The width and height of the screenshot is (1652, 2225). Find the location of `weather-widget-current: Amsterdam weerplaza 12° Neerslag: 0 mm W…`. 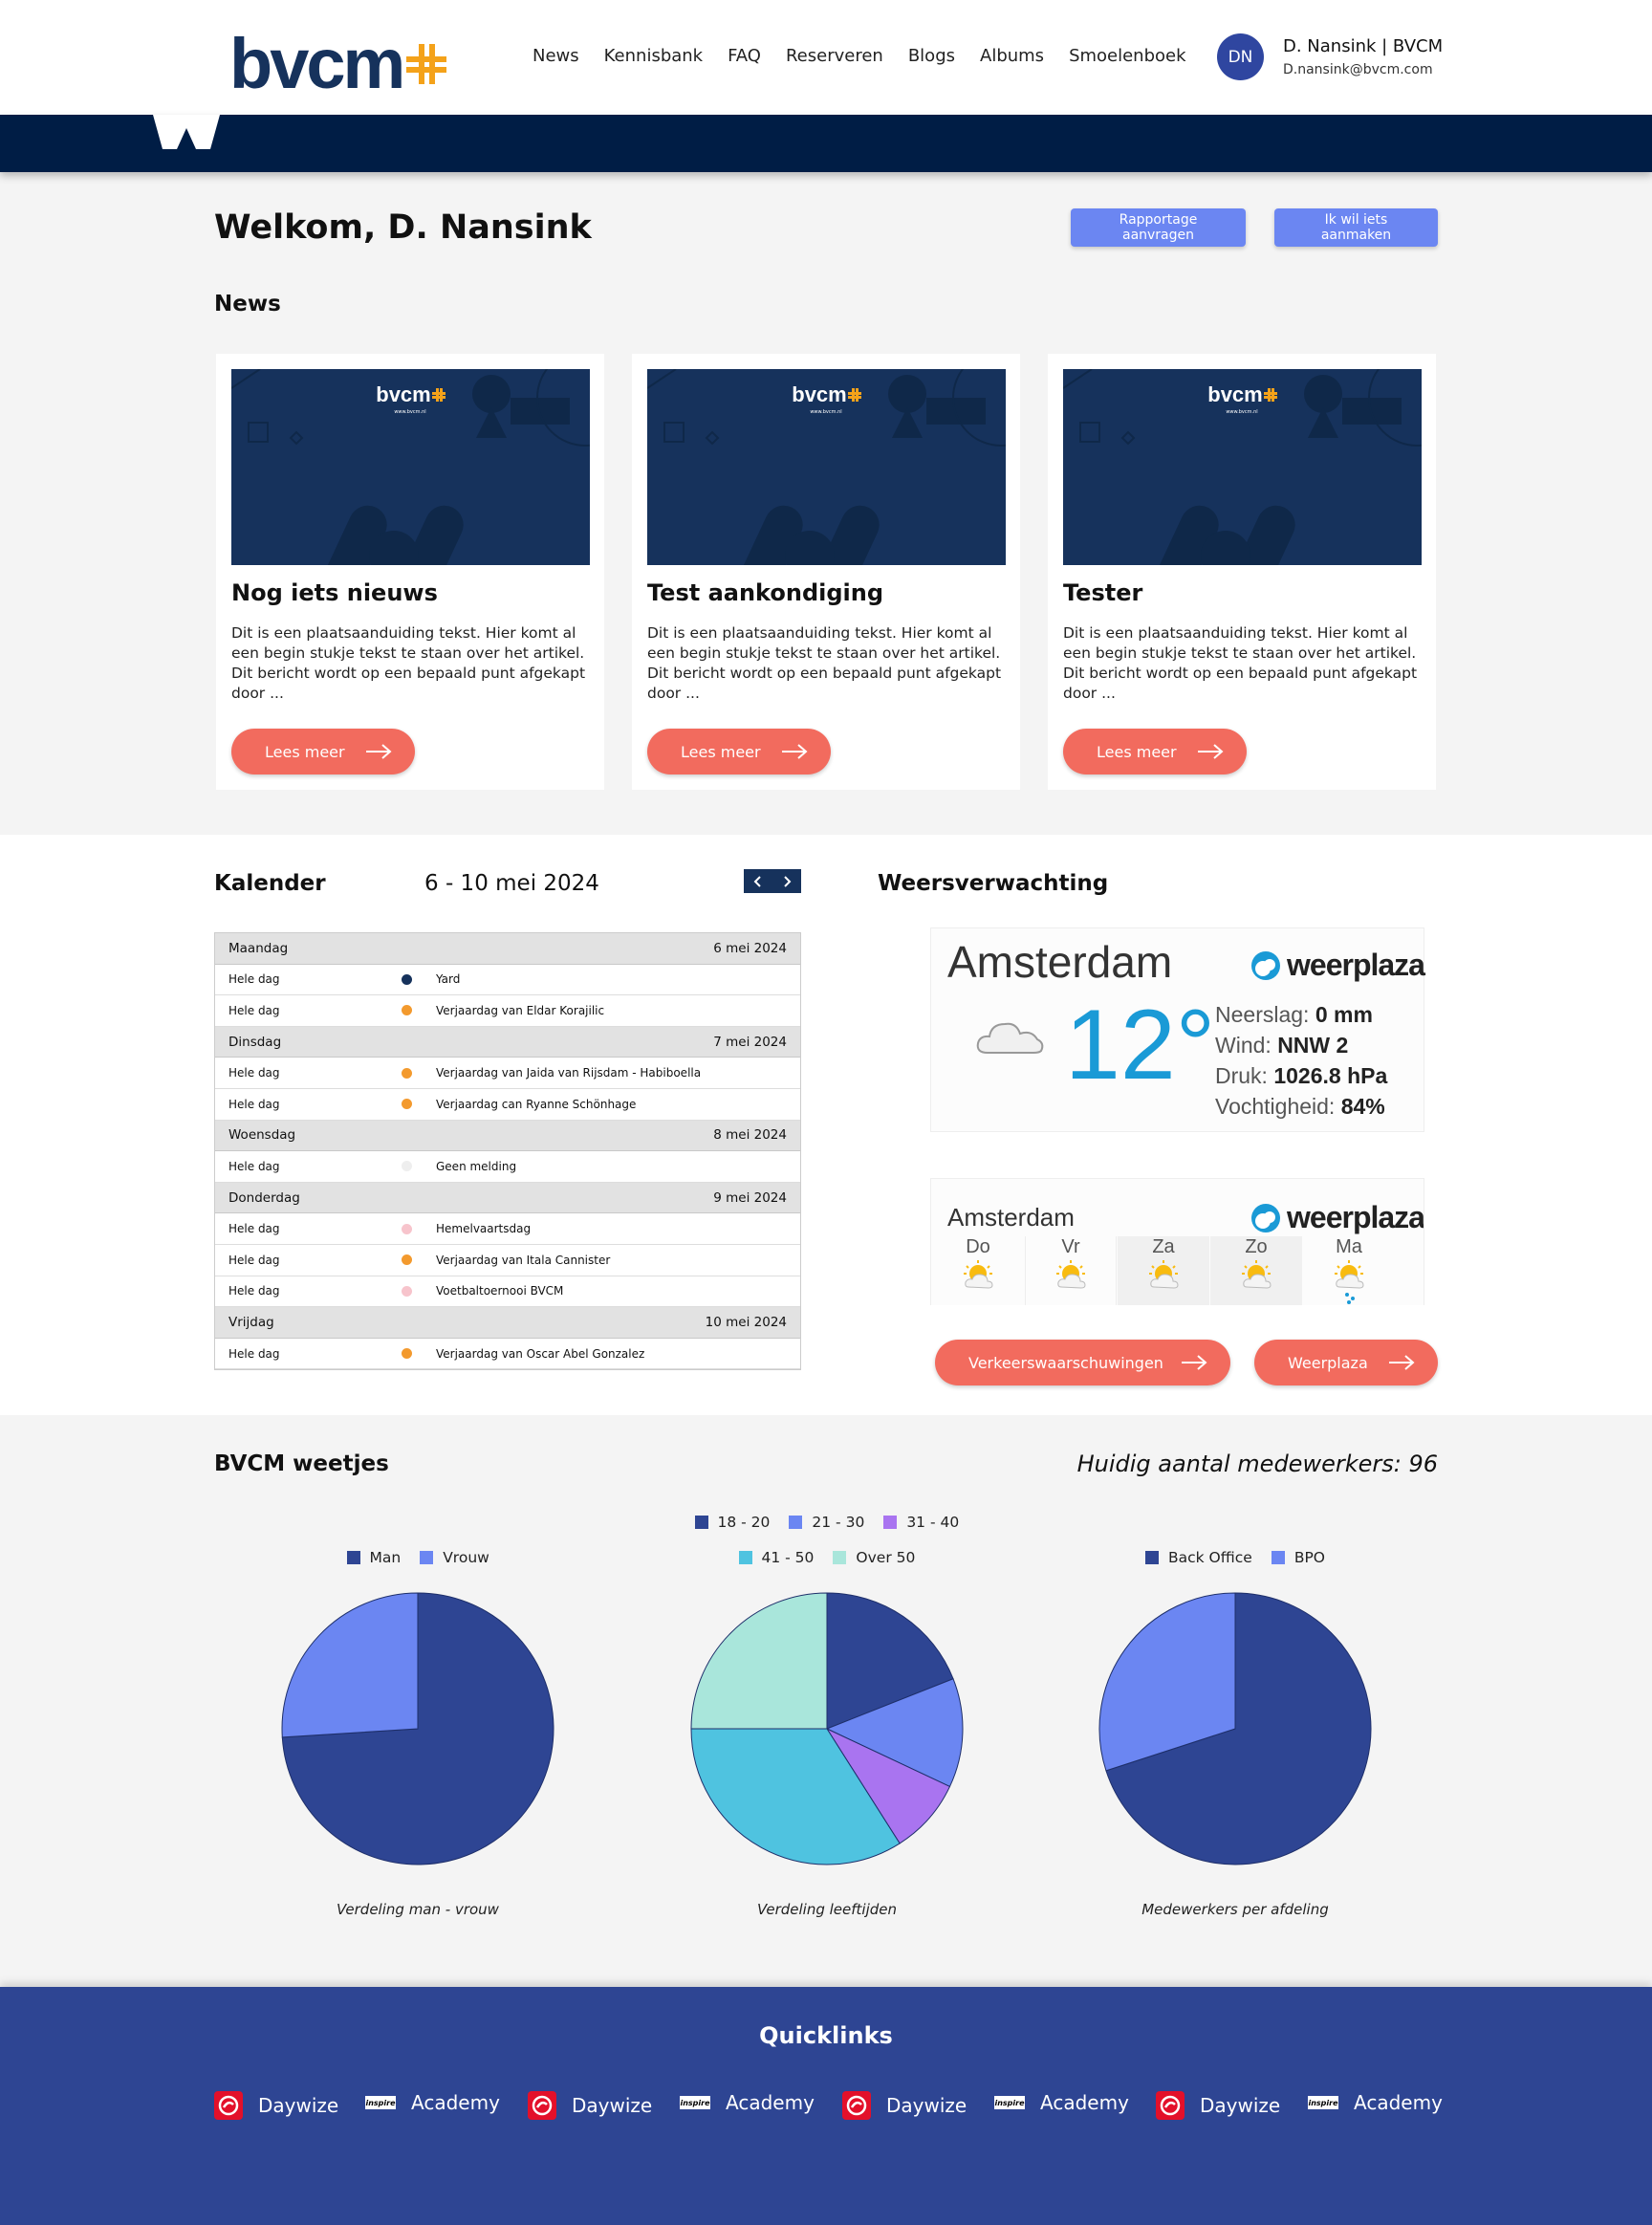

weather-widget-current: Amsterdam weerplaza 12° Neerslag: 0 mm W… is located at coordinates (1177, 1029).